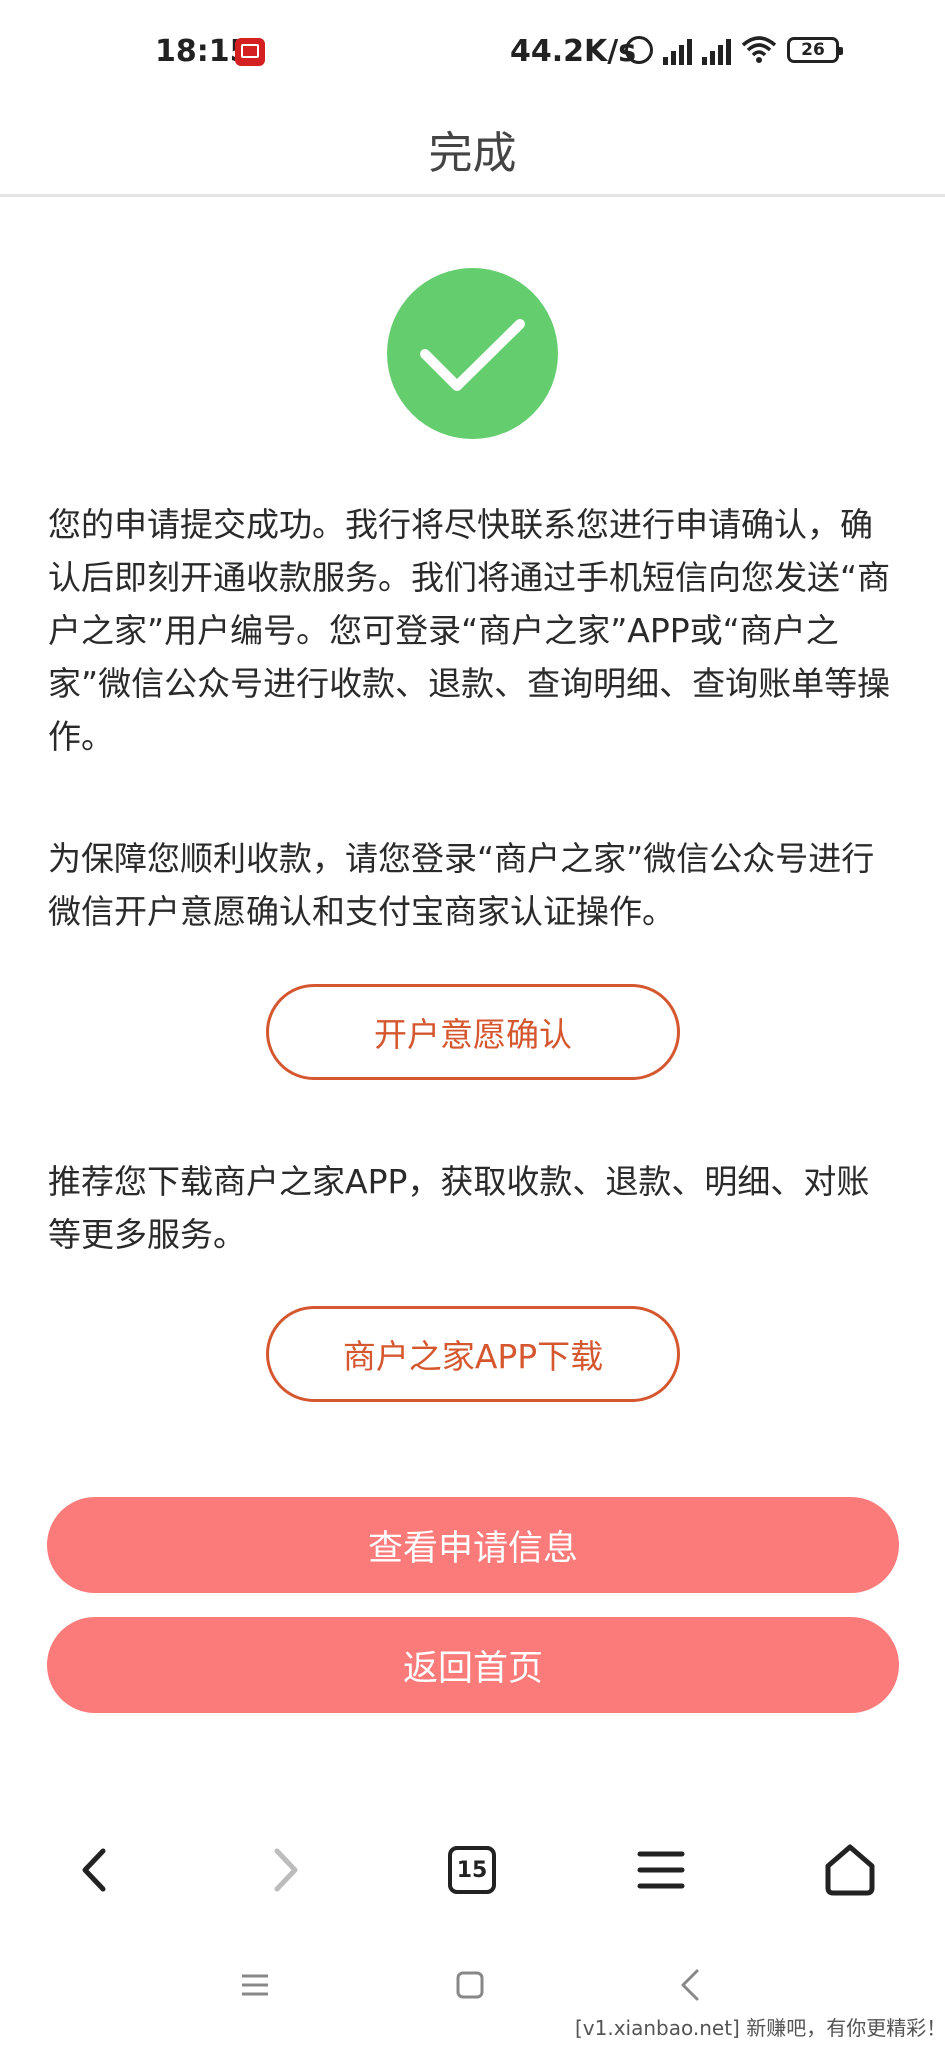  I want to click on back-arrow-icon, so click(690, 1985).